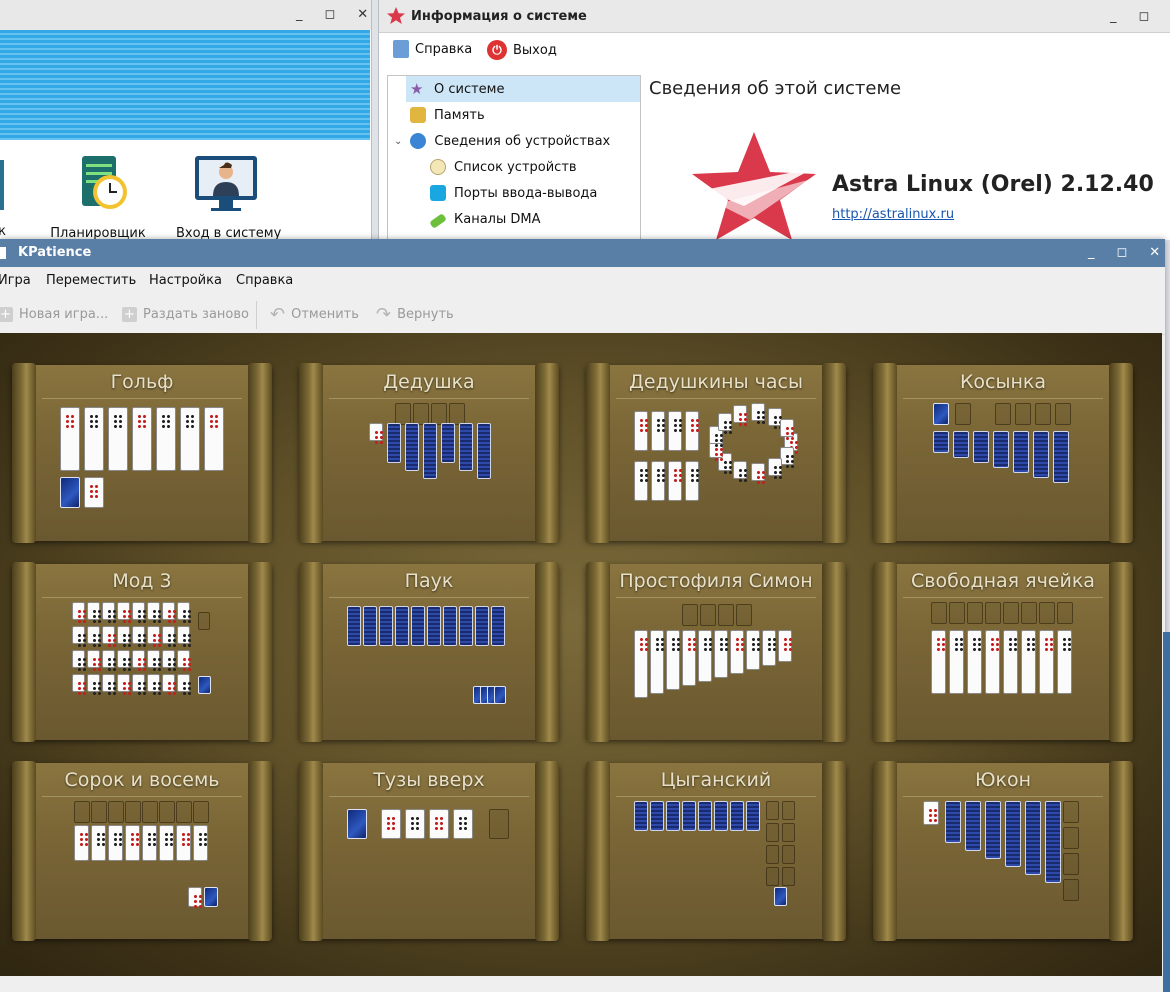 The image size is (1170, 992). What do you see at coordinates (963, 414) in the screenshot?
I see `waste-slot` at bounding box center [963, 414].